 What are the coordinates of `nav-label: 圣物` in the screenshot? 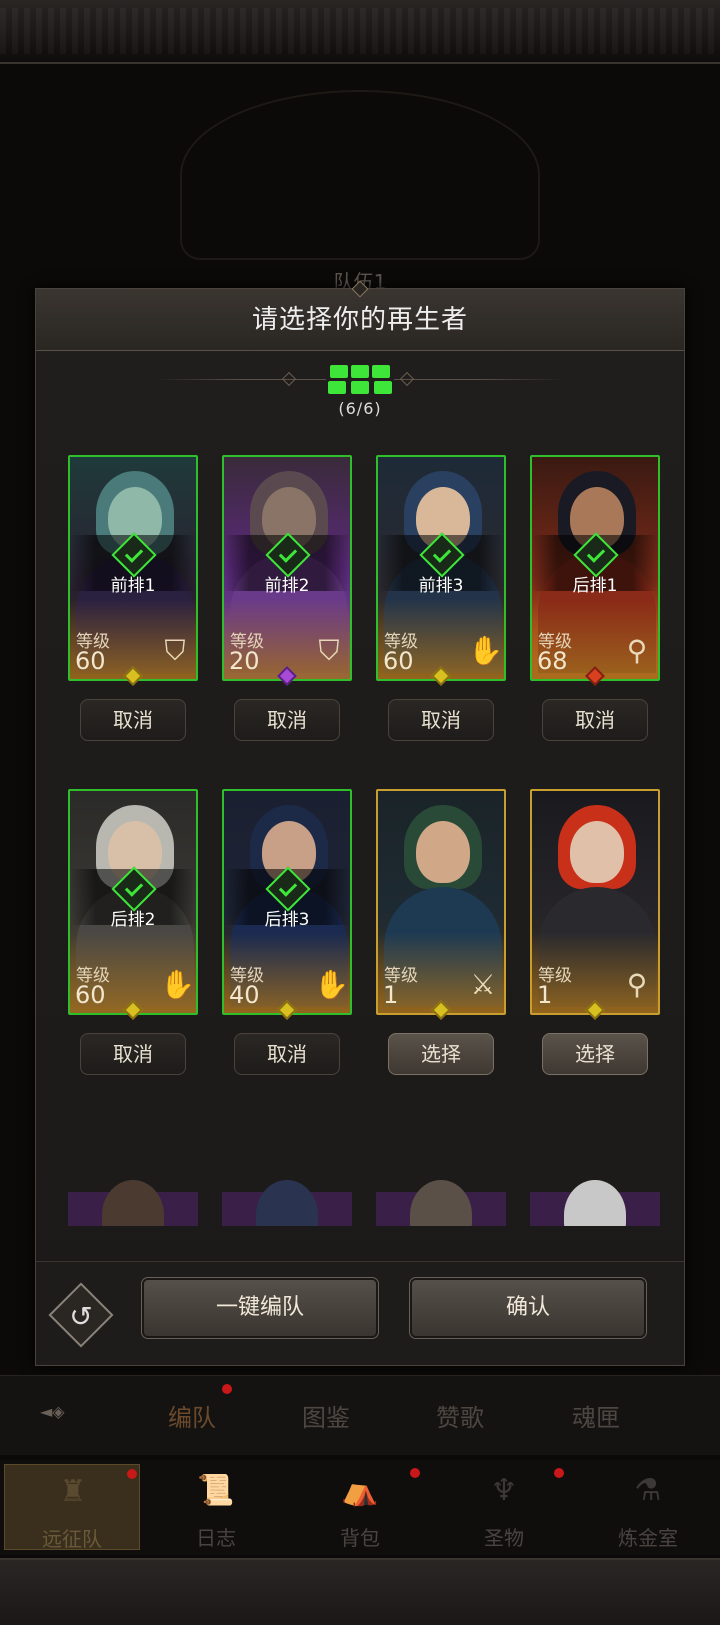 It's located at (504, 1538).